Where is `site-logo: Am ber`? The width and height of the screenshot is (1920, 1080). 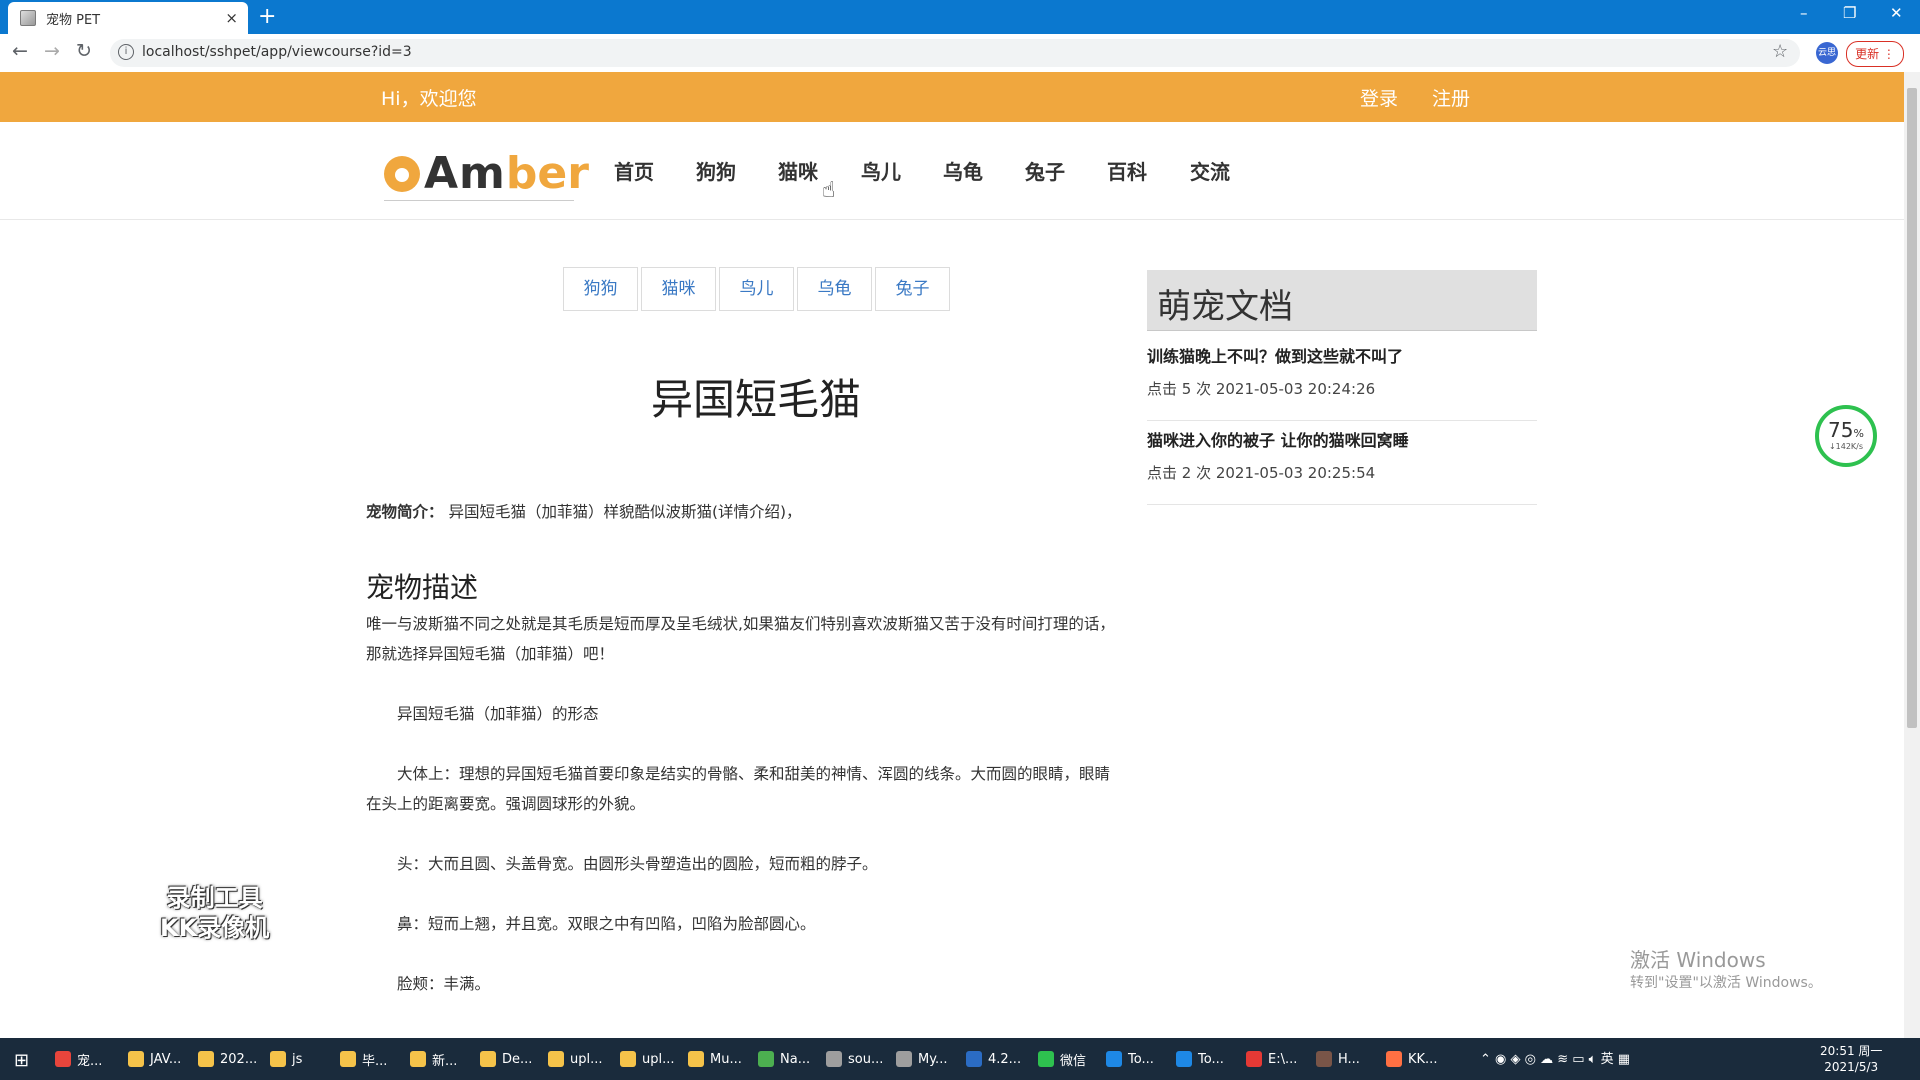 site-logo: Am ber is located at coordinates (486, 173).